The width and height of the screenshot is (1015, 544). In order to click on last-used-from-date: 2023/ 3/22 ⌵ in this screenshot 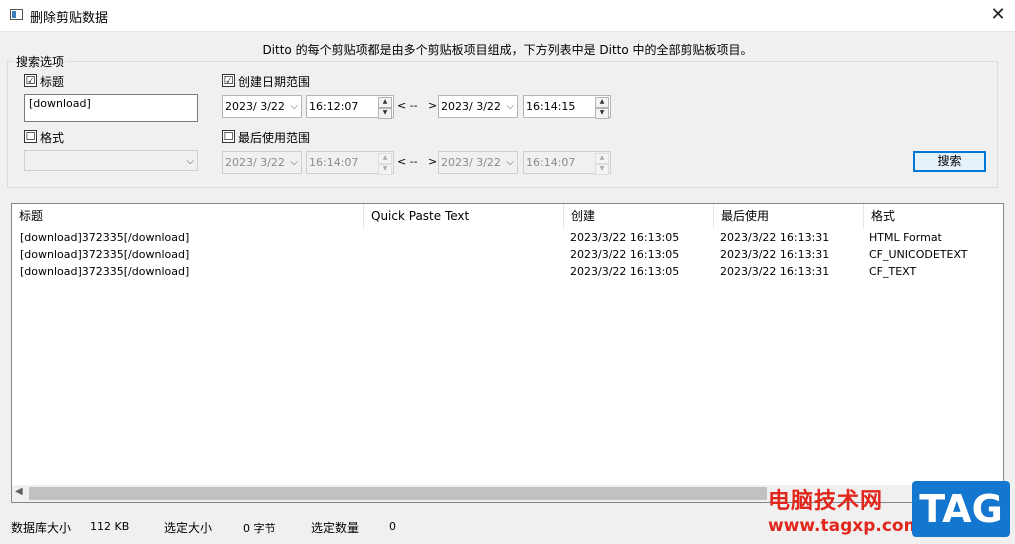, I will do `click(262, 162)`.